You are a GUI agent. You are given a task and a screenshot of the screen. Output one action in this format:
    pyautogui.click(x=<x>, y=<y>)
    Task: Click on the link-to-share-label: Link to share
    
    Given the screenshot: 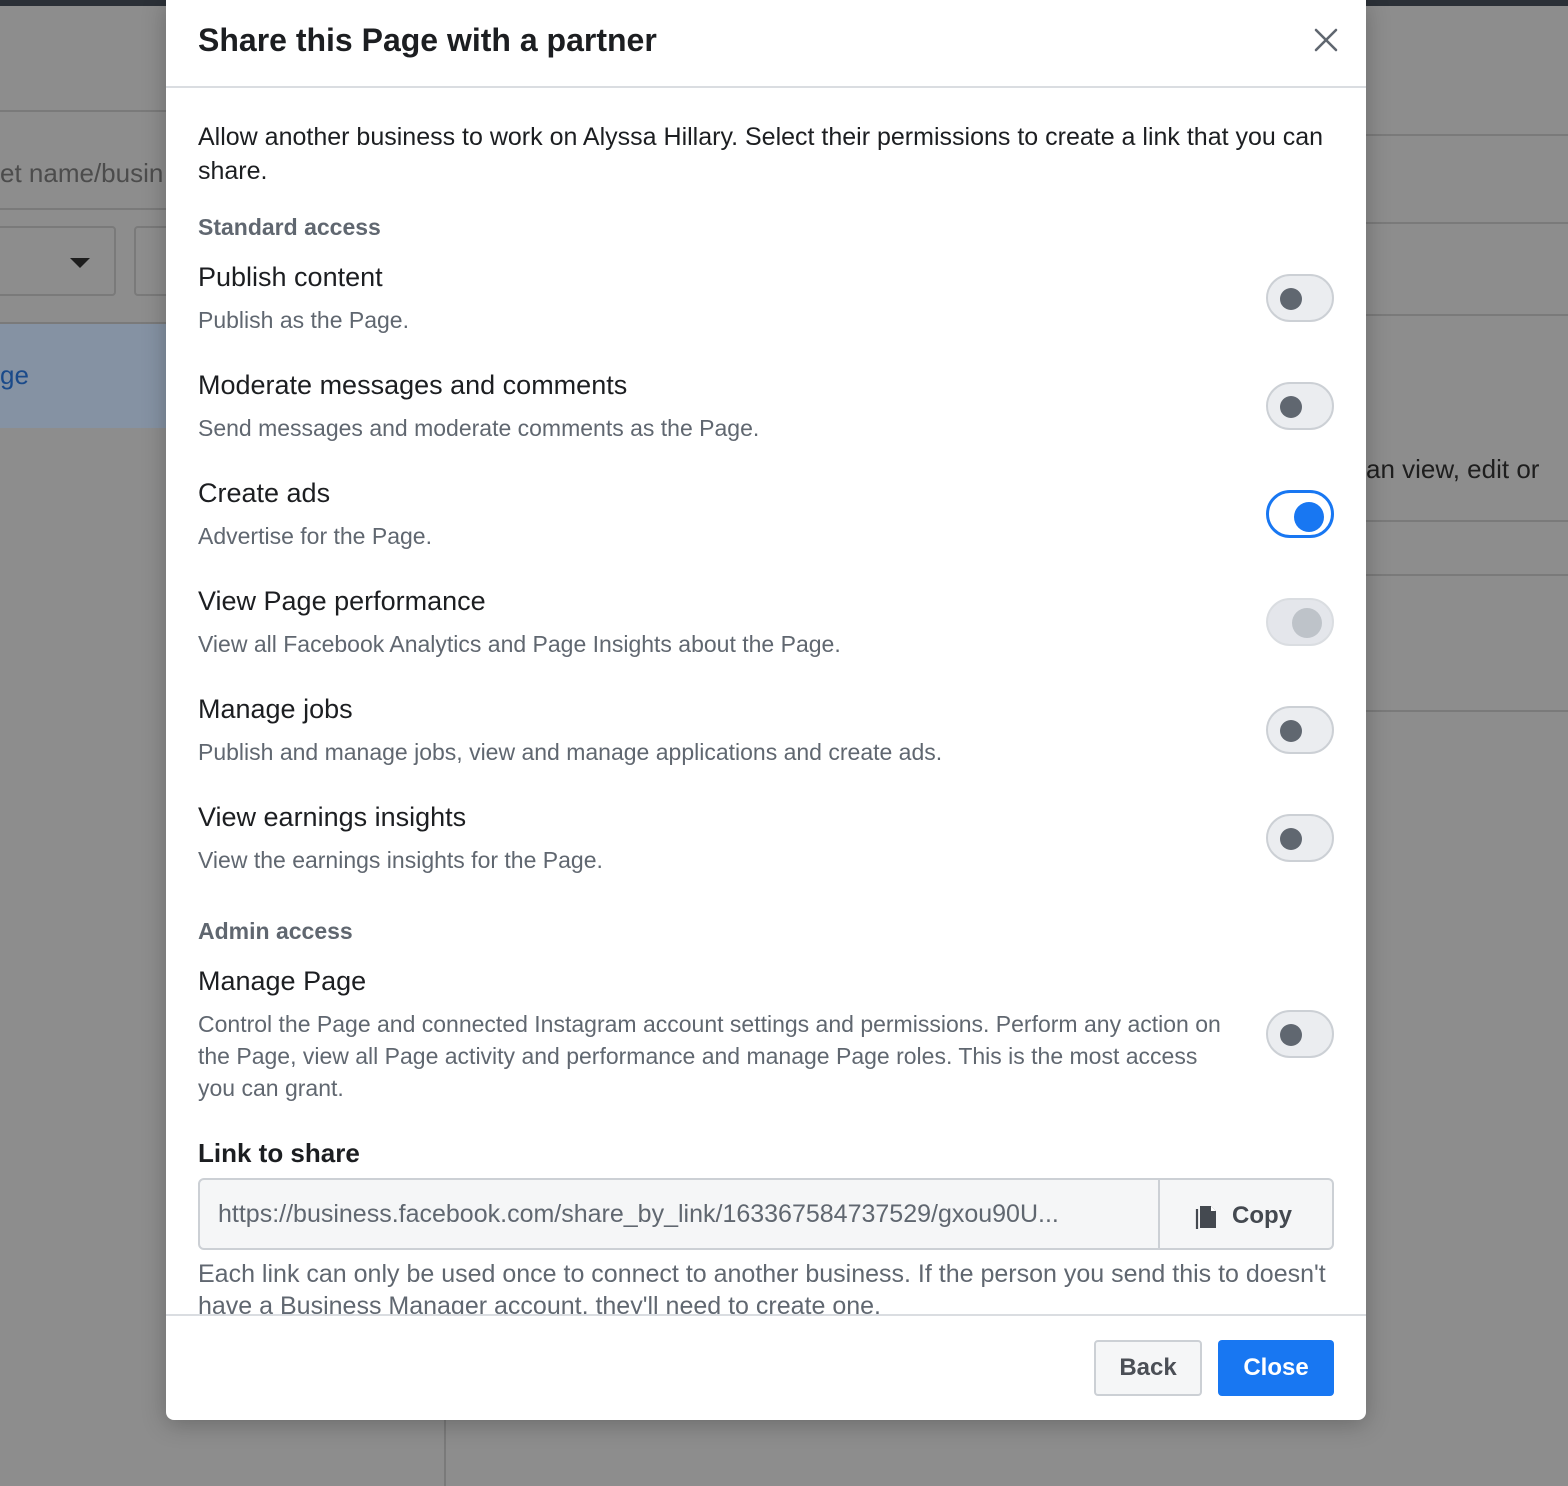 What is the action you would take?
    pyautogui.click(x=279, y=1153)
    